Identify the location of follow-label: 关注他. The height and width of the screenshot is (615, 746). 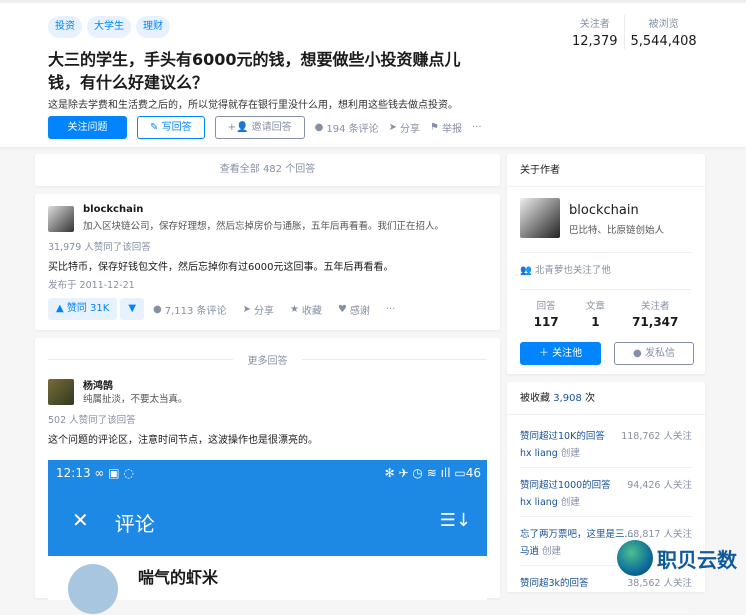
(567, 353).